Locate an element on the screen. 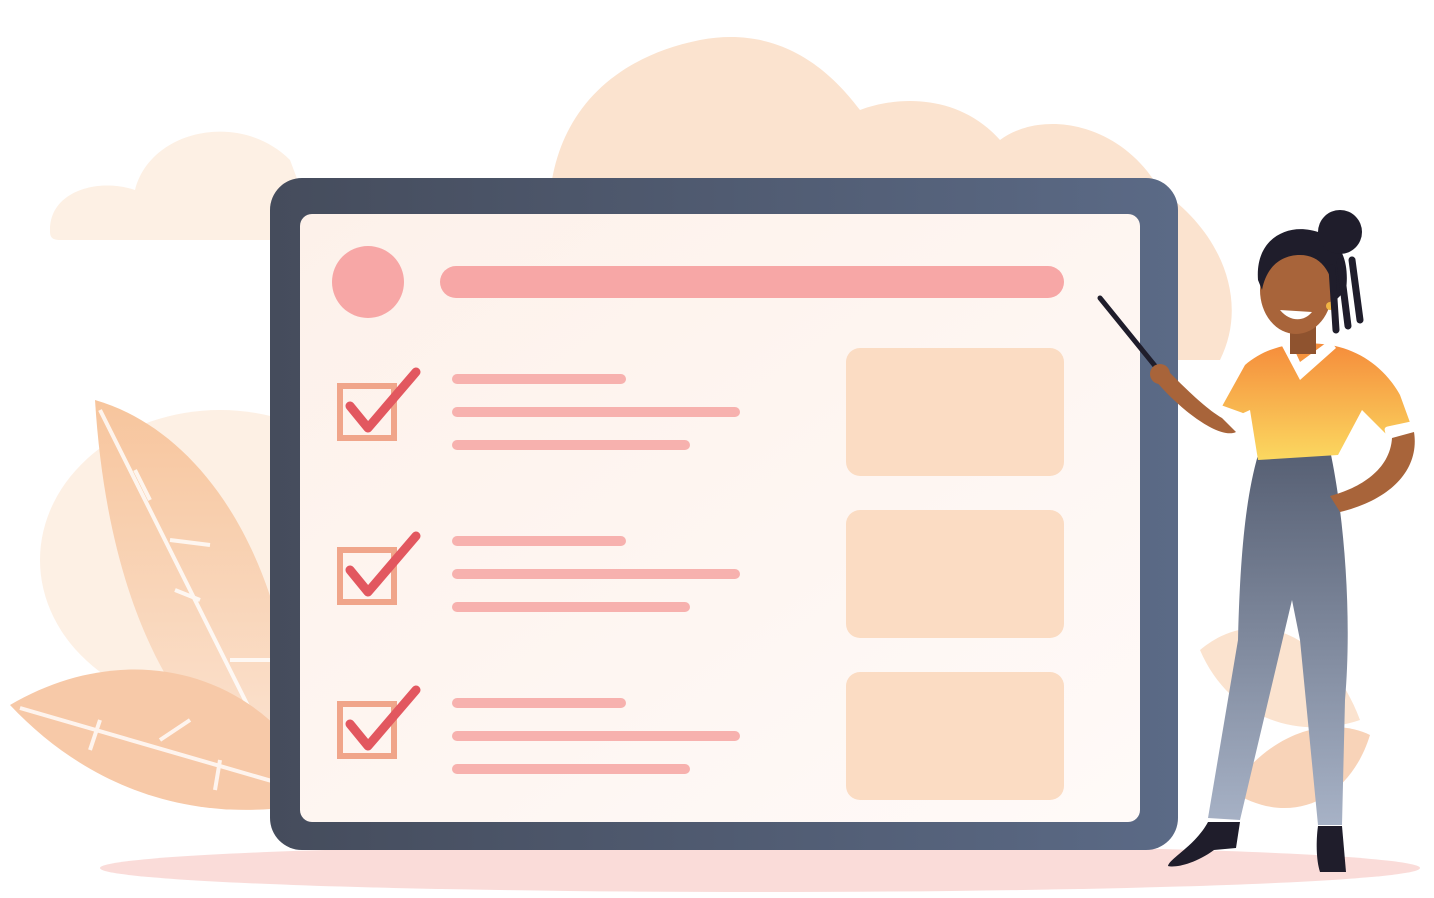 This screenshot has height=898, width=1434. hand-raised is located at coordinates (1160, 374).